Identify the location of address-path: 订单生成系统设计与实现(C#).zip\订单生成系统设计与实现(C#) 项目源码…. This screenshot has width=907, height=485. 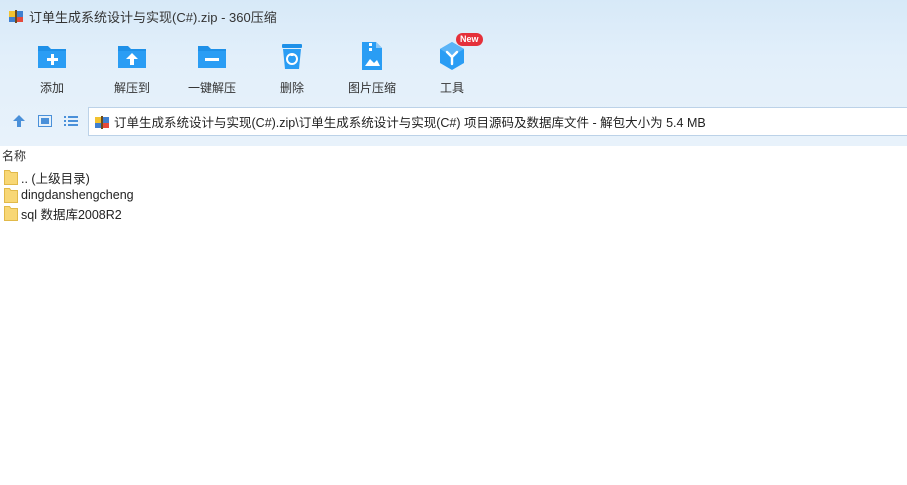
(410, 123).